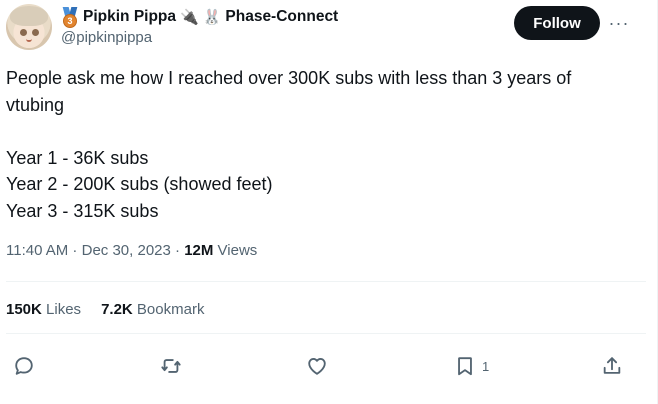 This screenshot has width=658, height=404. I want to click on views-label: Views, so click(237, 250).